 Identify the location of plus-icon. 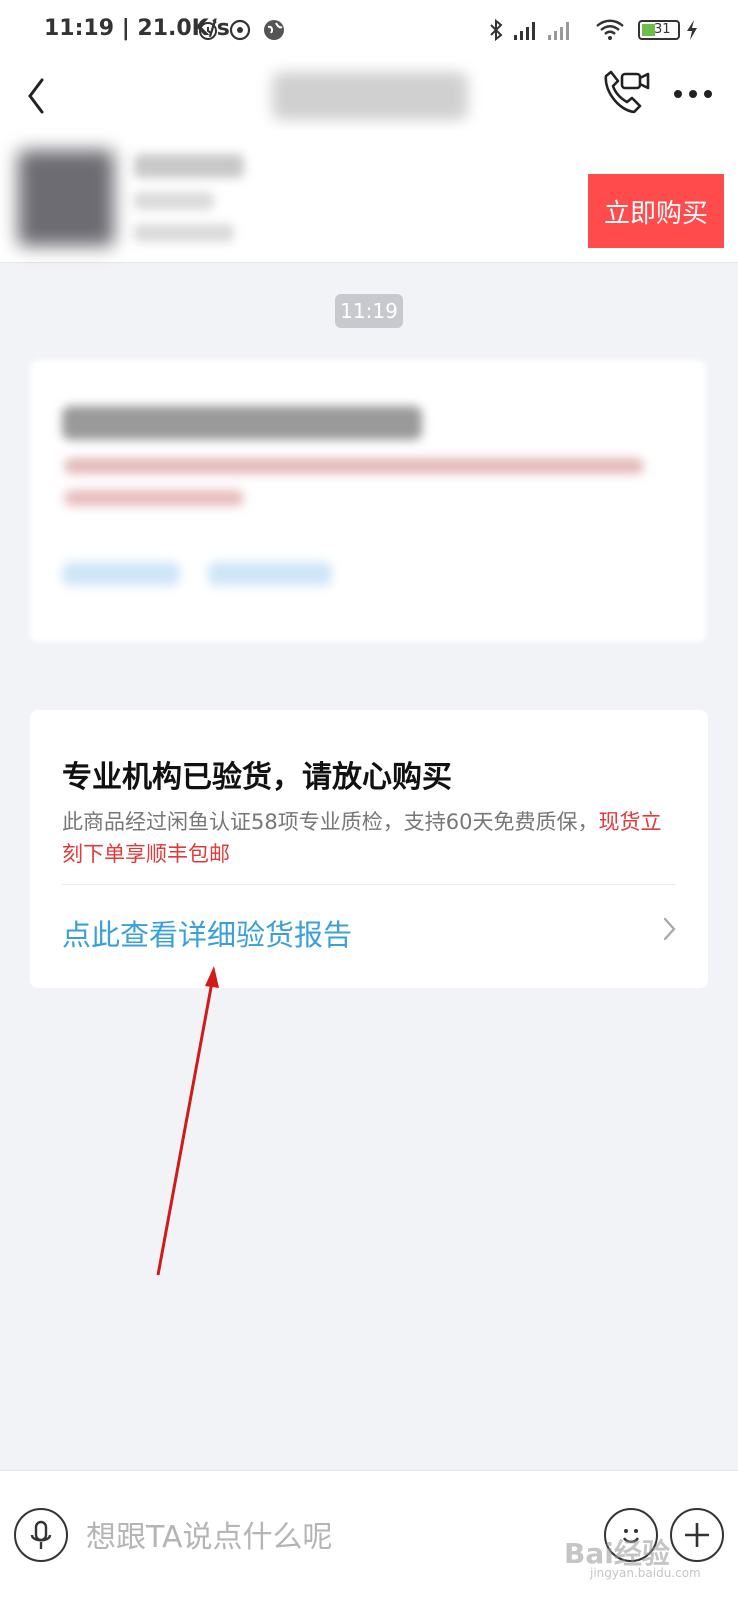
(697, 1535).